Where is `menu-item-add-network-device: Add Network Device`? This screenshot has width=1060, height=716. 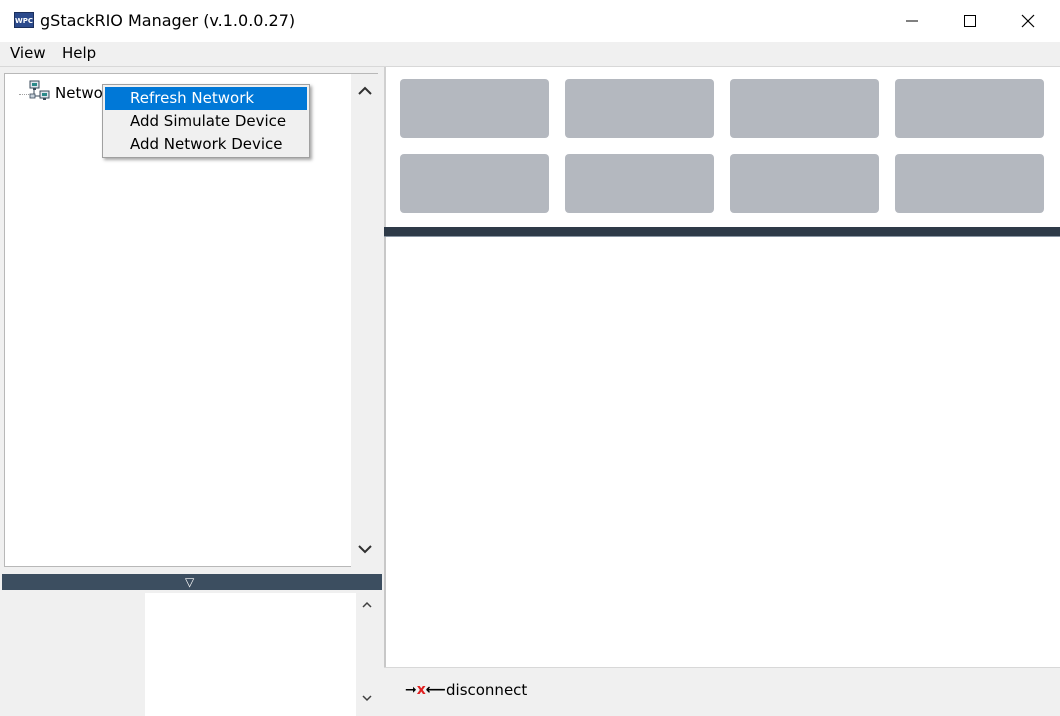
menu-item-add-network-device: Add Network Device is located at coordinates (206, 144).